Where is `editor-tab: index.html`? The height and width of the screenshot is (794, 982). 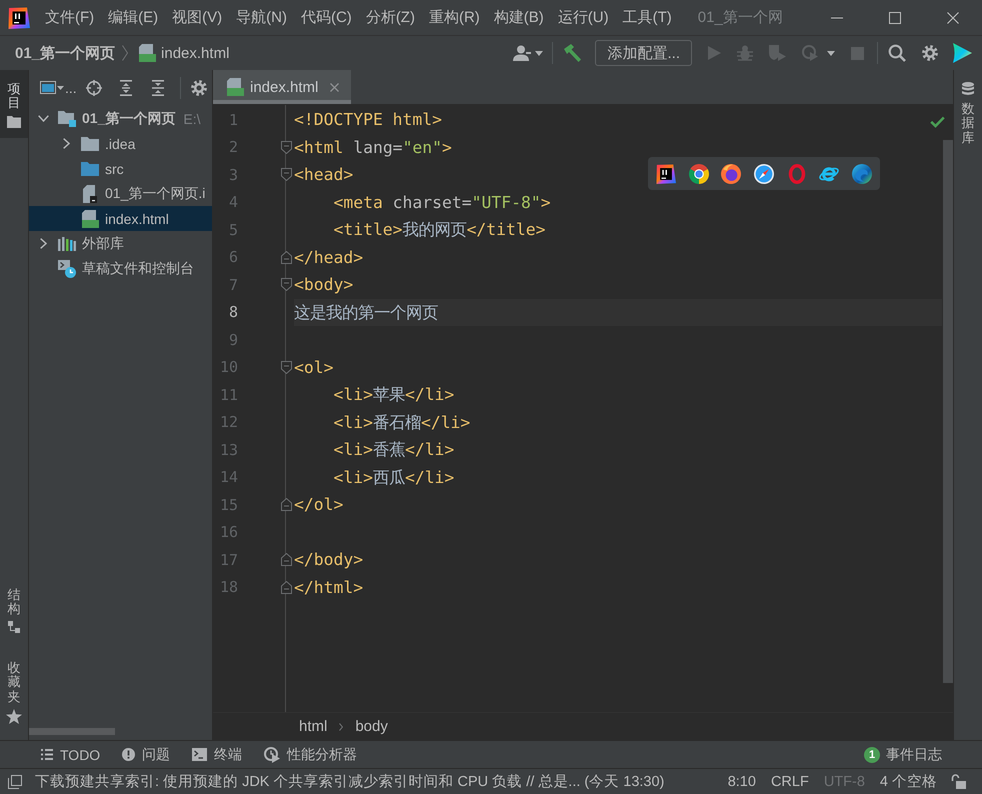 editor-tab: index.html is located at coordinates (282, 87).